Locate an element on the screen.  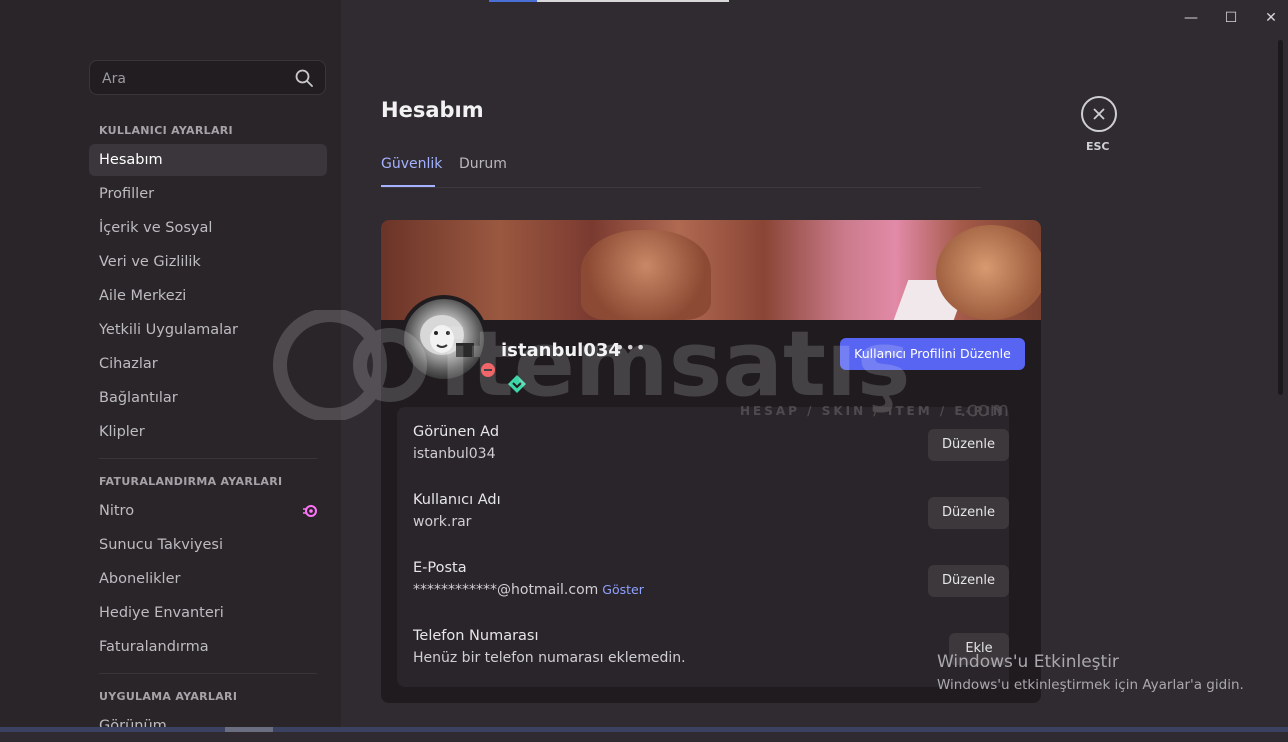
phone-label: Telefon Numarası is located at coordinates (476, 636).